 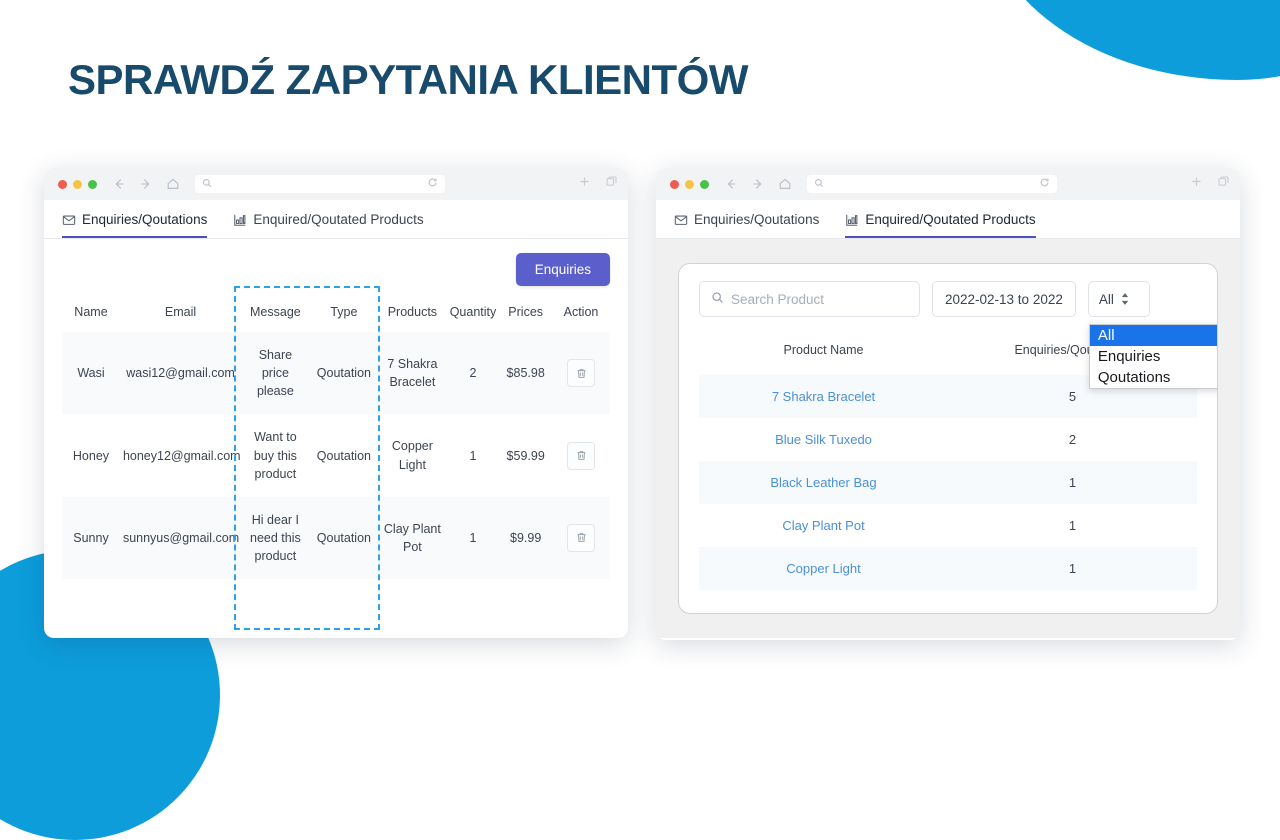 What do you see at coordinates (91, 455) in the screenshot?
I see `cell-name: Honey` at bounding box center [91, 455].